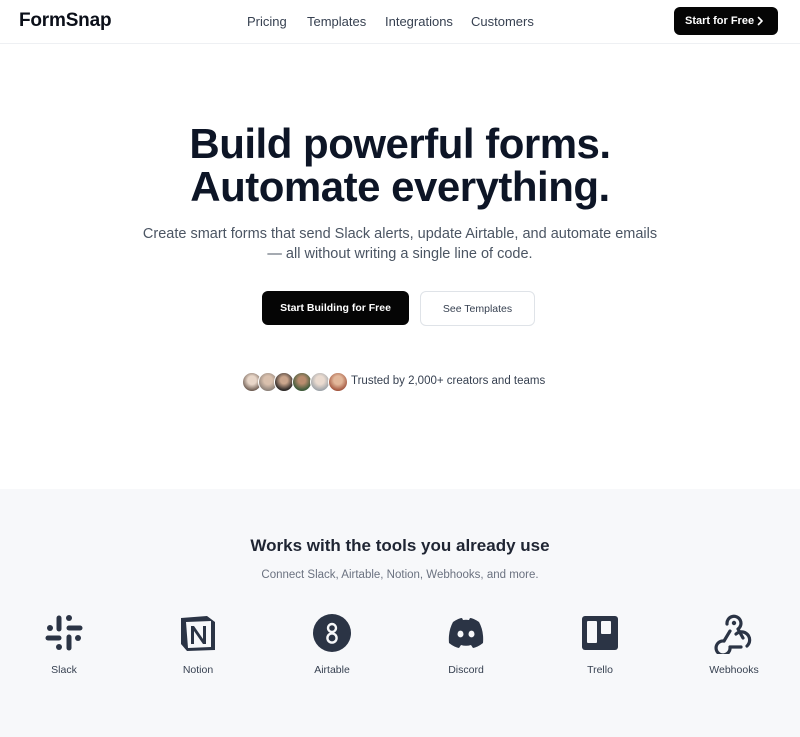 The height and width of the screenshot is (737, 800). I want to click on tool-discord: Discord, so click(466, 647).